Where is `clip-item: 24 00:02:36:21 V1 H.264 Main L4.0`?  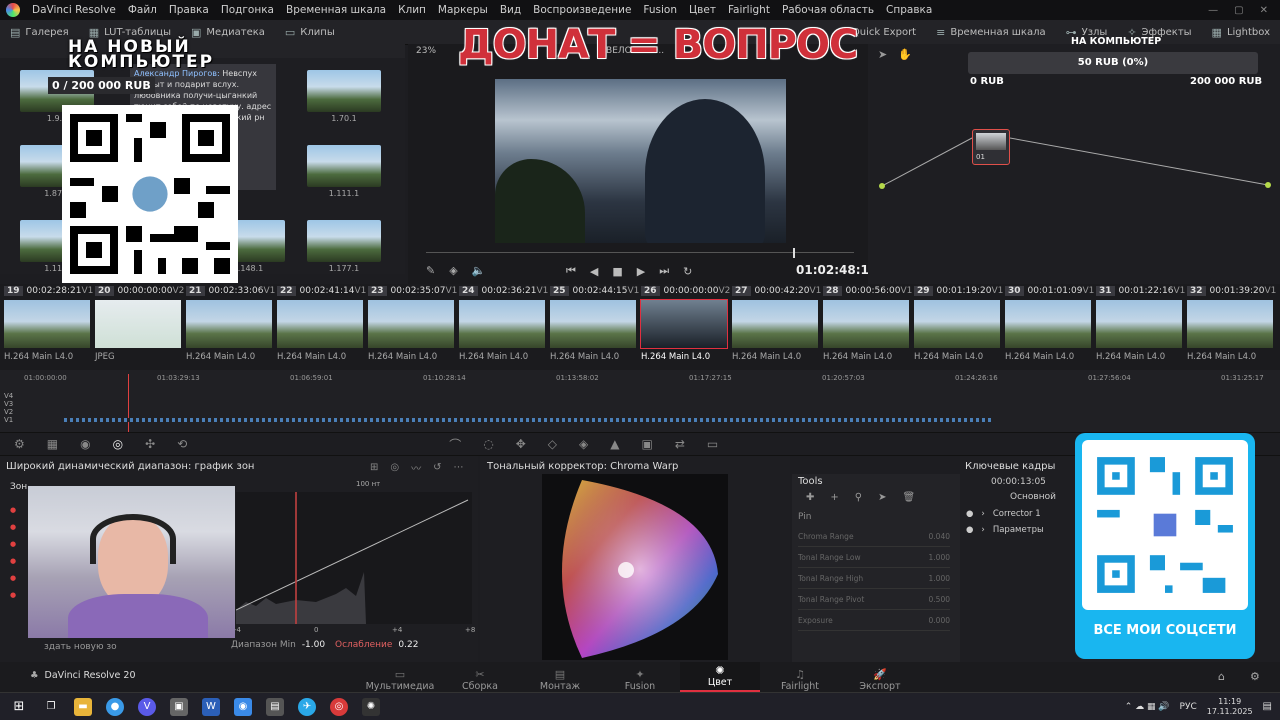
clip-item: 24 00:02:36:21 V1 H.264 Main L4.0 is located at coordinates (503, 327).